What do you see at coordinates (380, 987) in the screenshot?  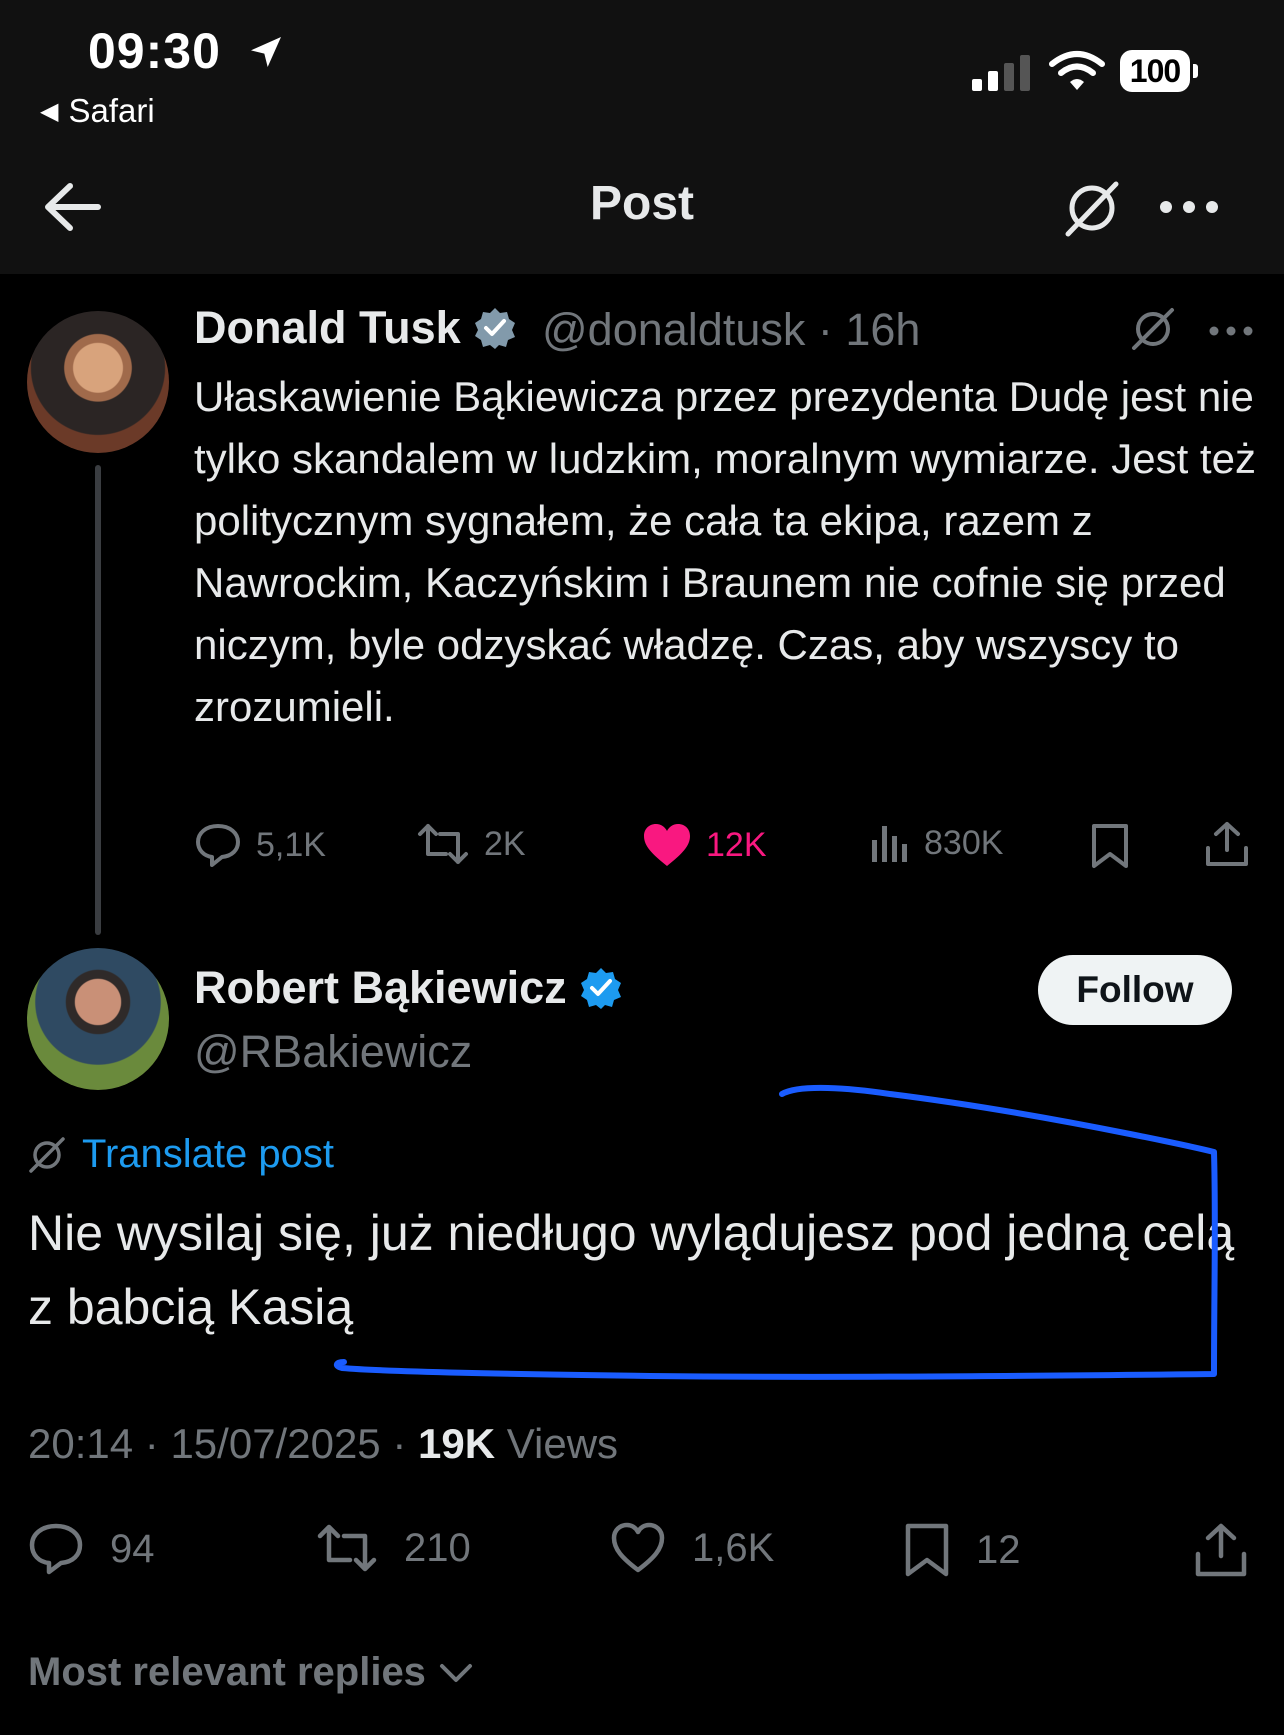 I see `main-author-name: Robert Bąkiewicz` at bounding box center [380, 987].